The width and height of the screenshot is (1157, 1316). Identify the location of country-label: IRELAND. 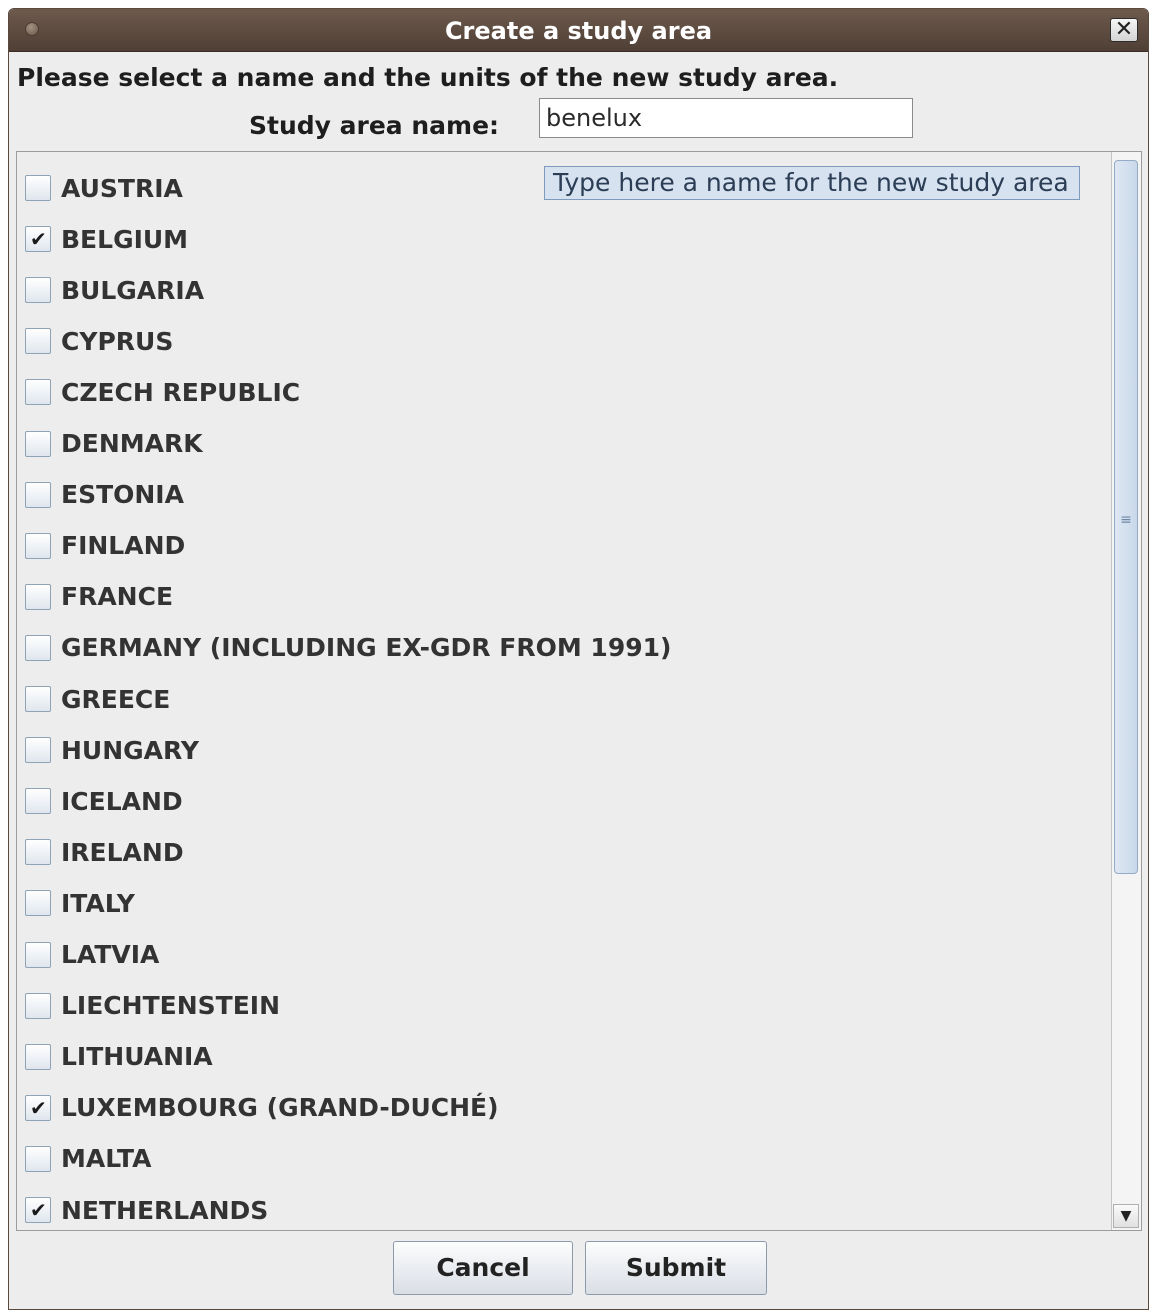
(122, 852).